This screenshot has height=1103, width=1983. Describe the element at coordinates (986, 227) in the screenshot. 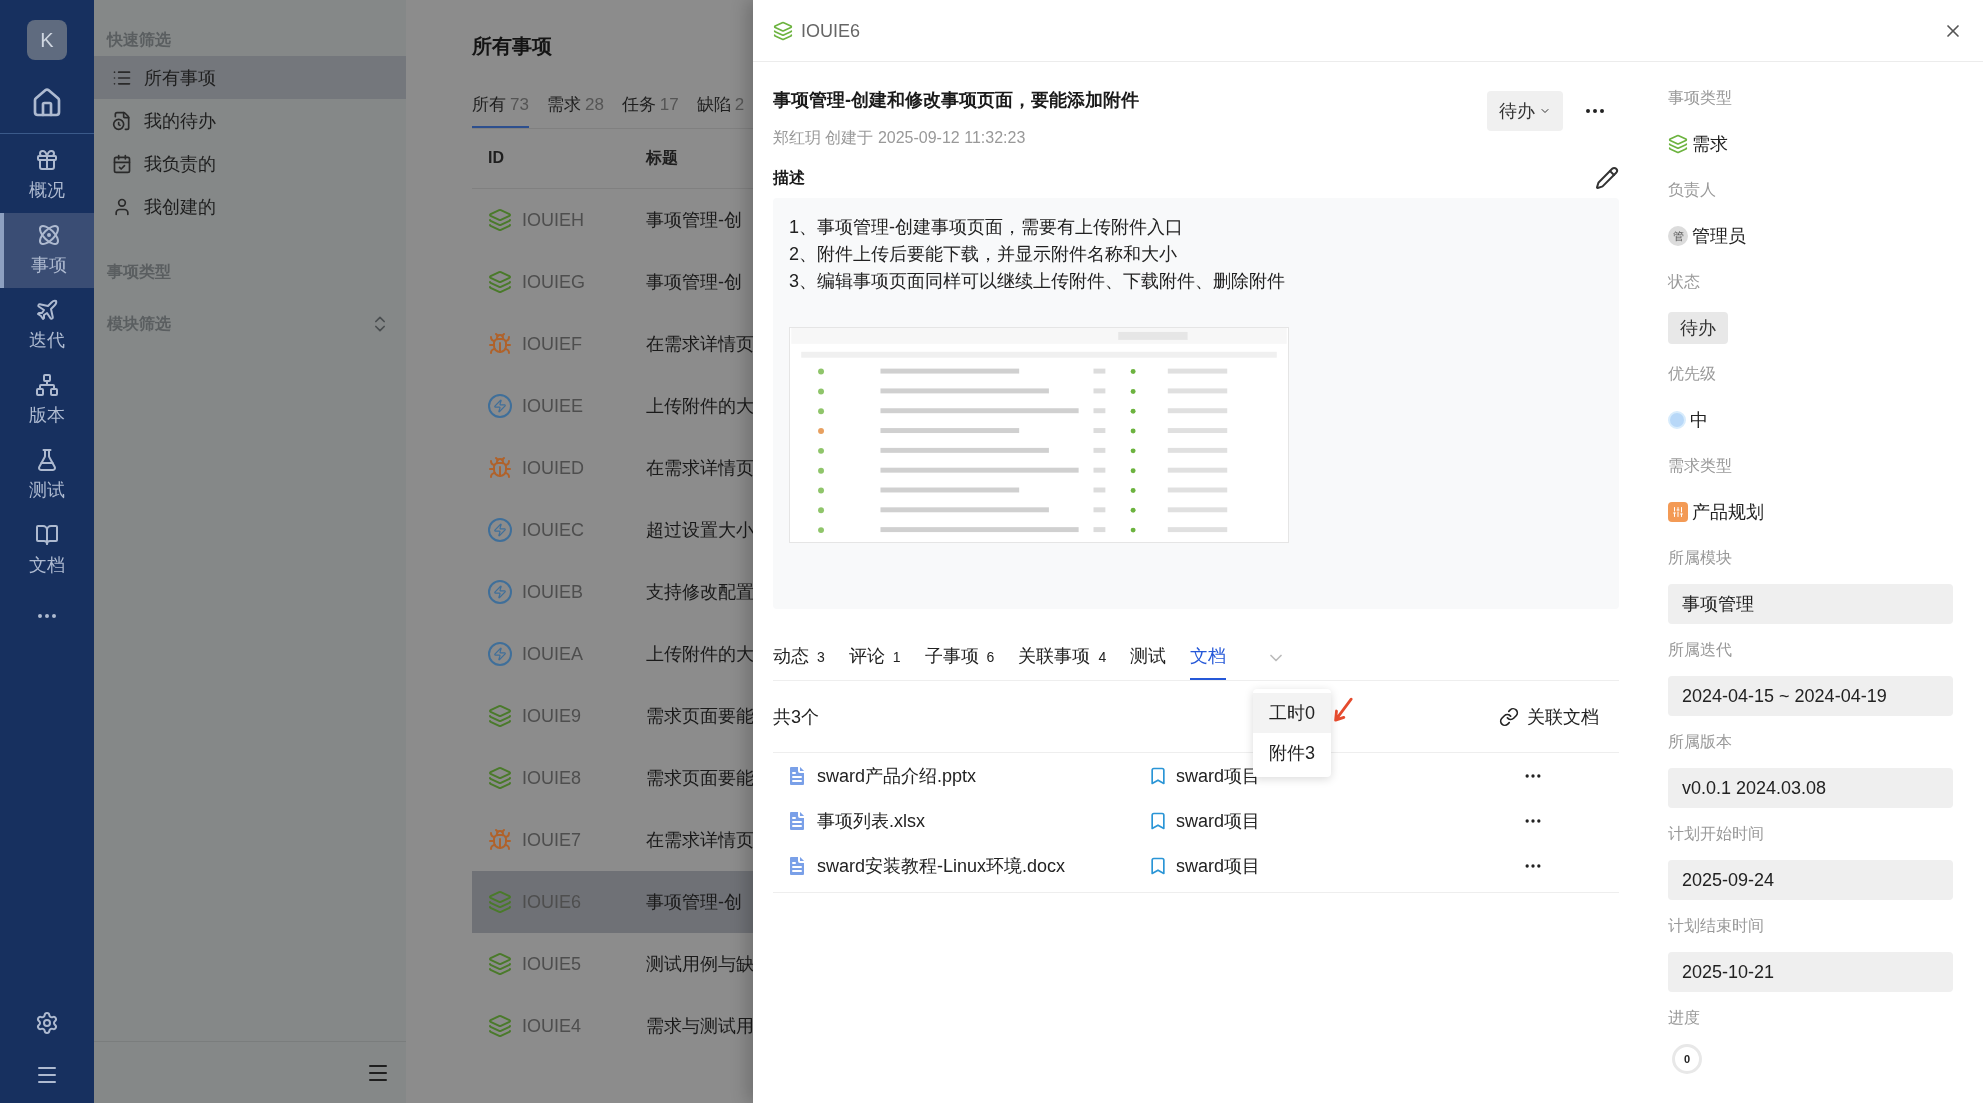

I see `description-line: 1、事项管理-创建事项页面，需要有上传附件入口` at that location.